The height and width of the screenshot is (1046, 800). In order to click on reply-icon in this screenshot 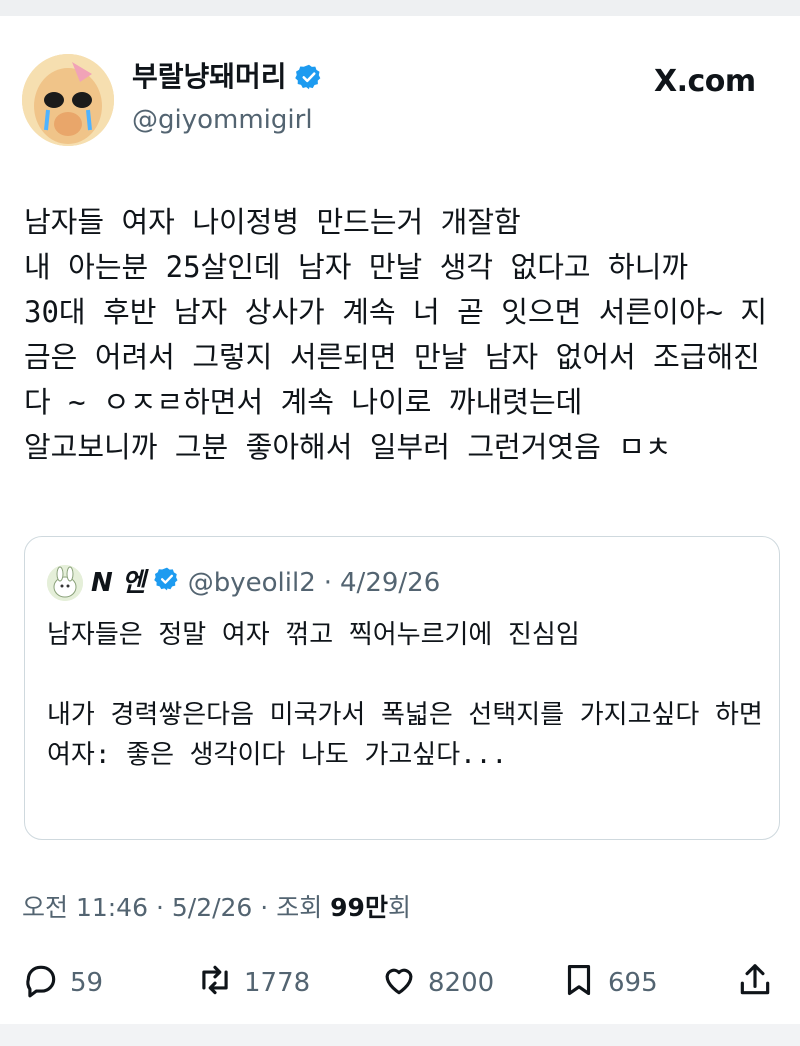, I will do `click(41, 983)`.